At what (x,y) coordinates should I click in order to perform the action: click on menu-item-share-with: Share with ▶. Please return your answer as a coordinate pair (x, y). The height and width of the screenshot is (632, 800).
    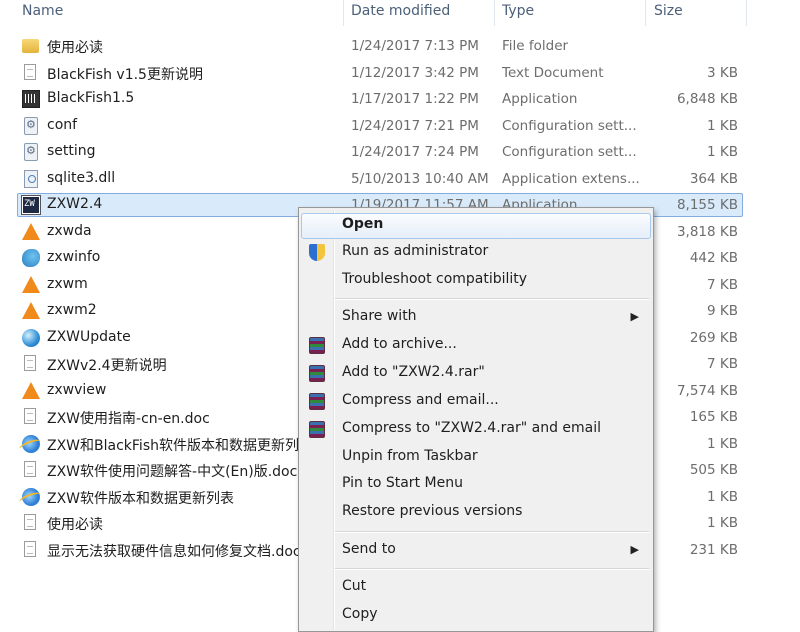
    Looking at the image, I should click on (476, 318).